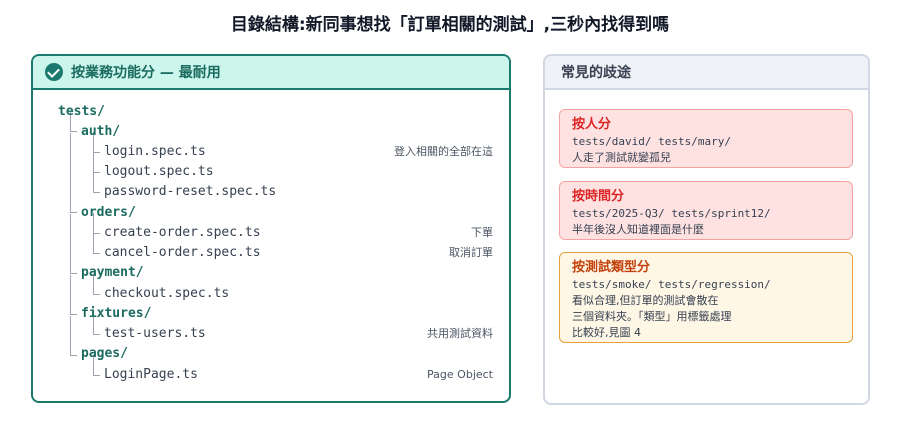  What do you see at coordinates (638, 229) in the screenshot?
I see `card-description: 半年後沒人知道裡面是什麼` at bounding box center [638, 229].